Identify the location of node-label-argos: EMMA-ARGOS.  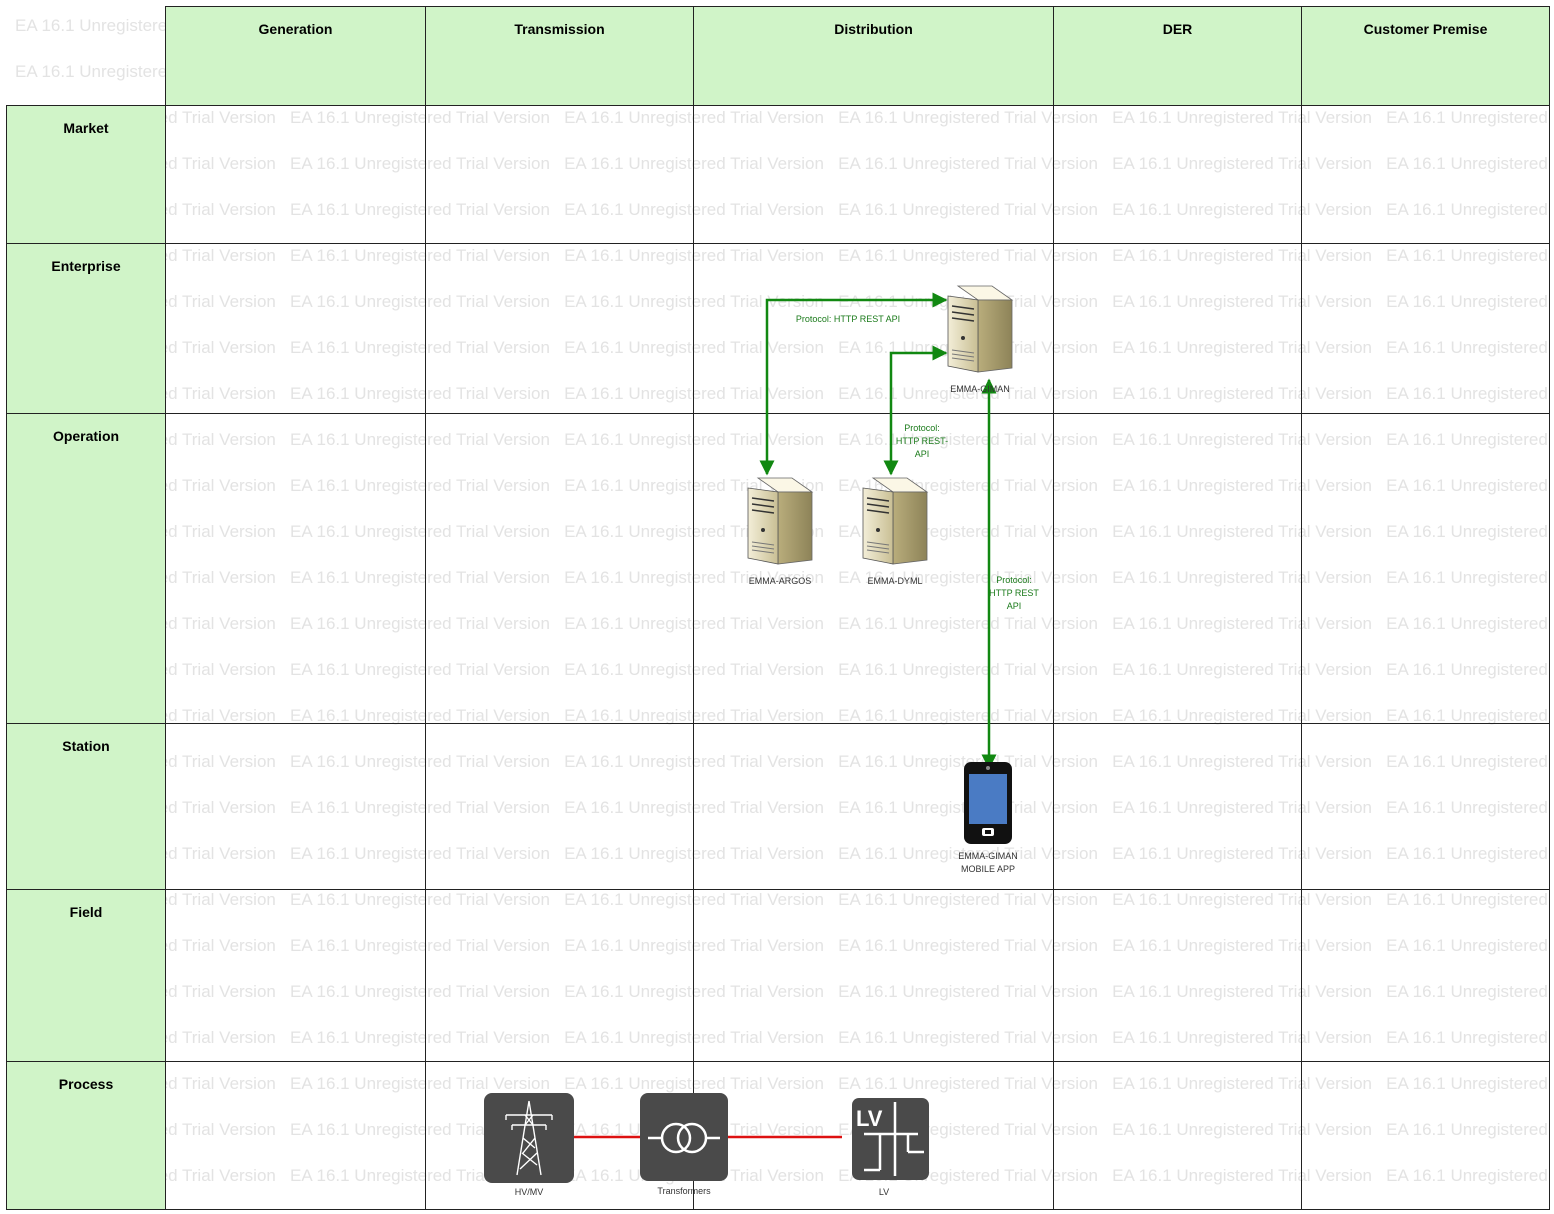
(780, 581).